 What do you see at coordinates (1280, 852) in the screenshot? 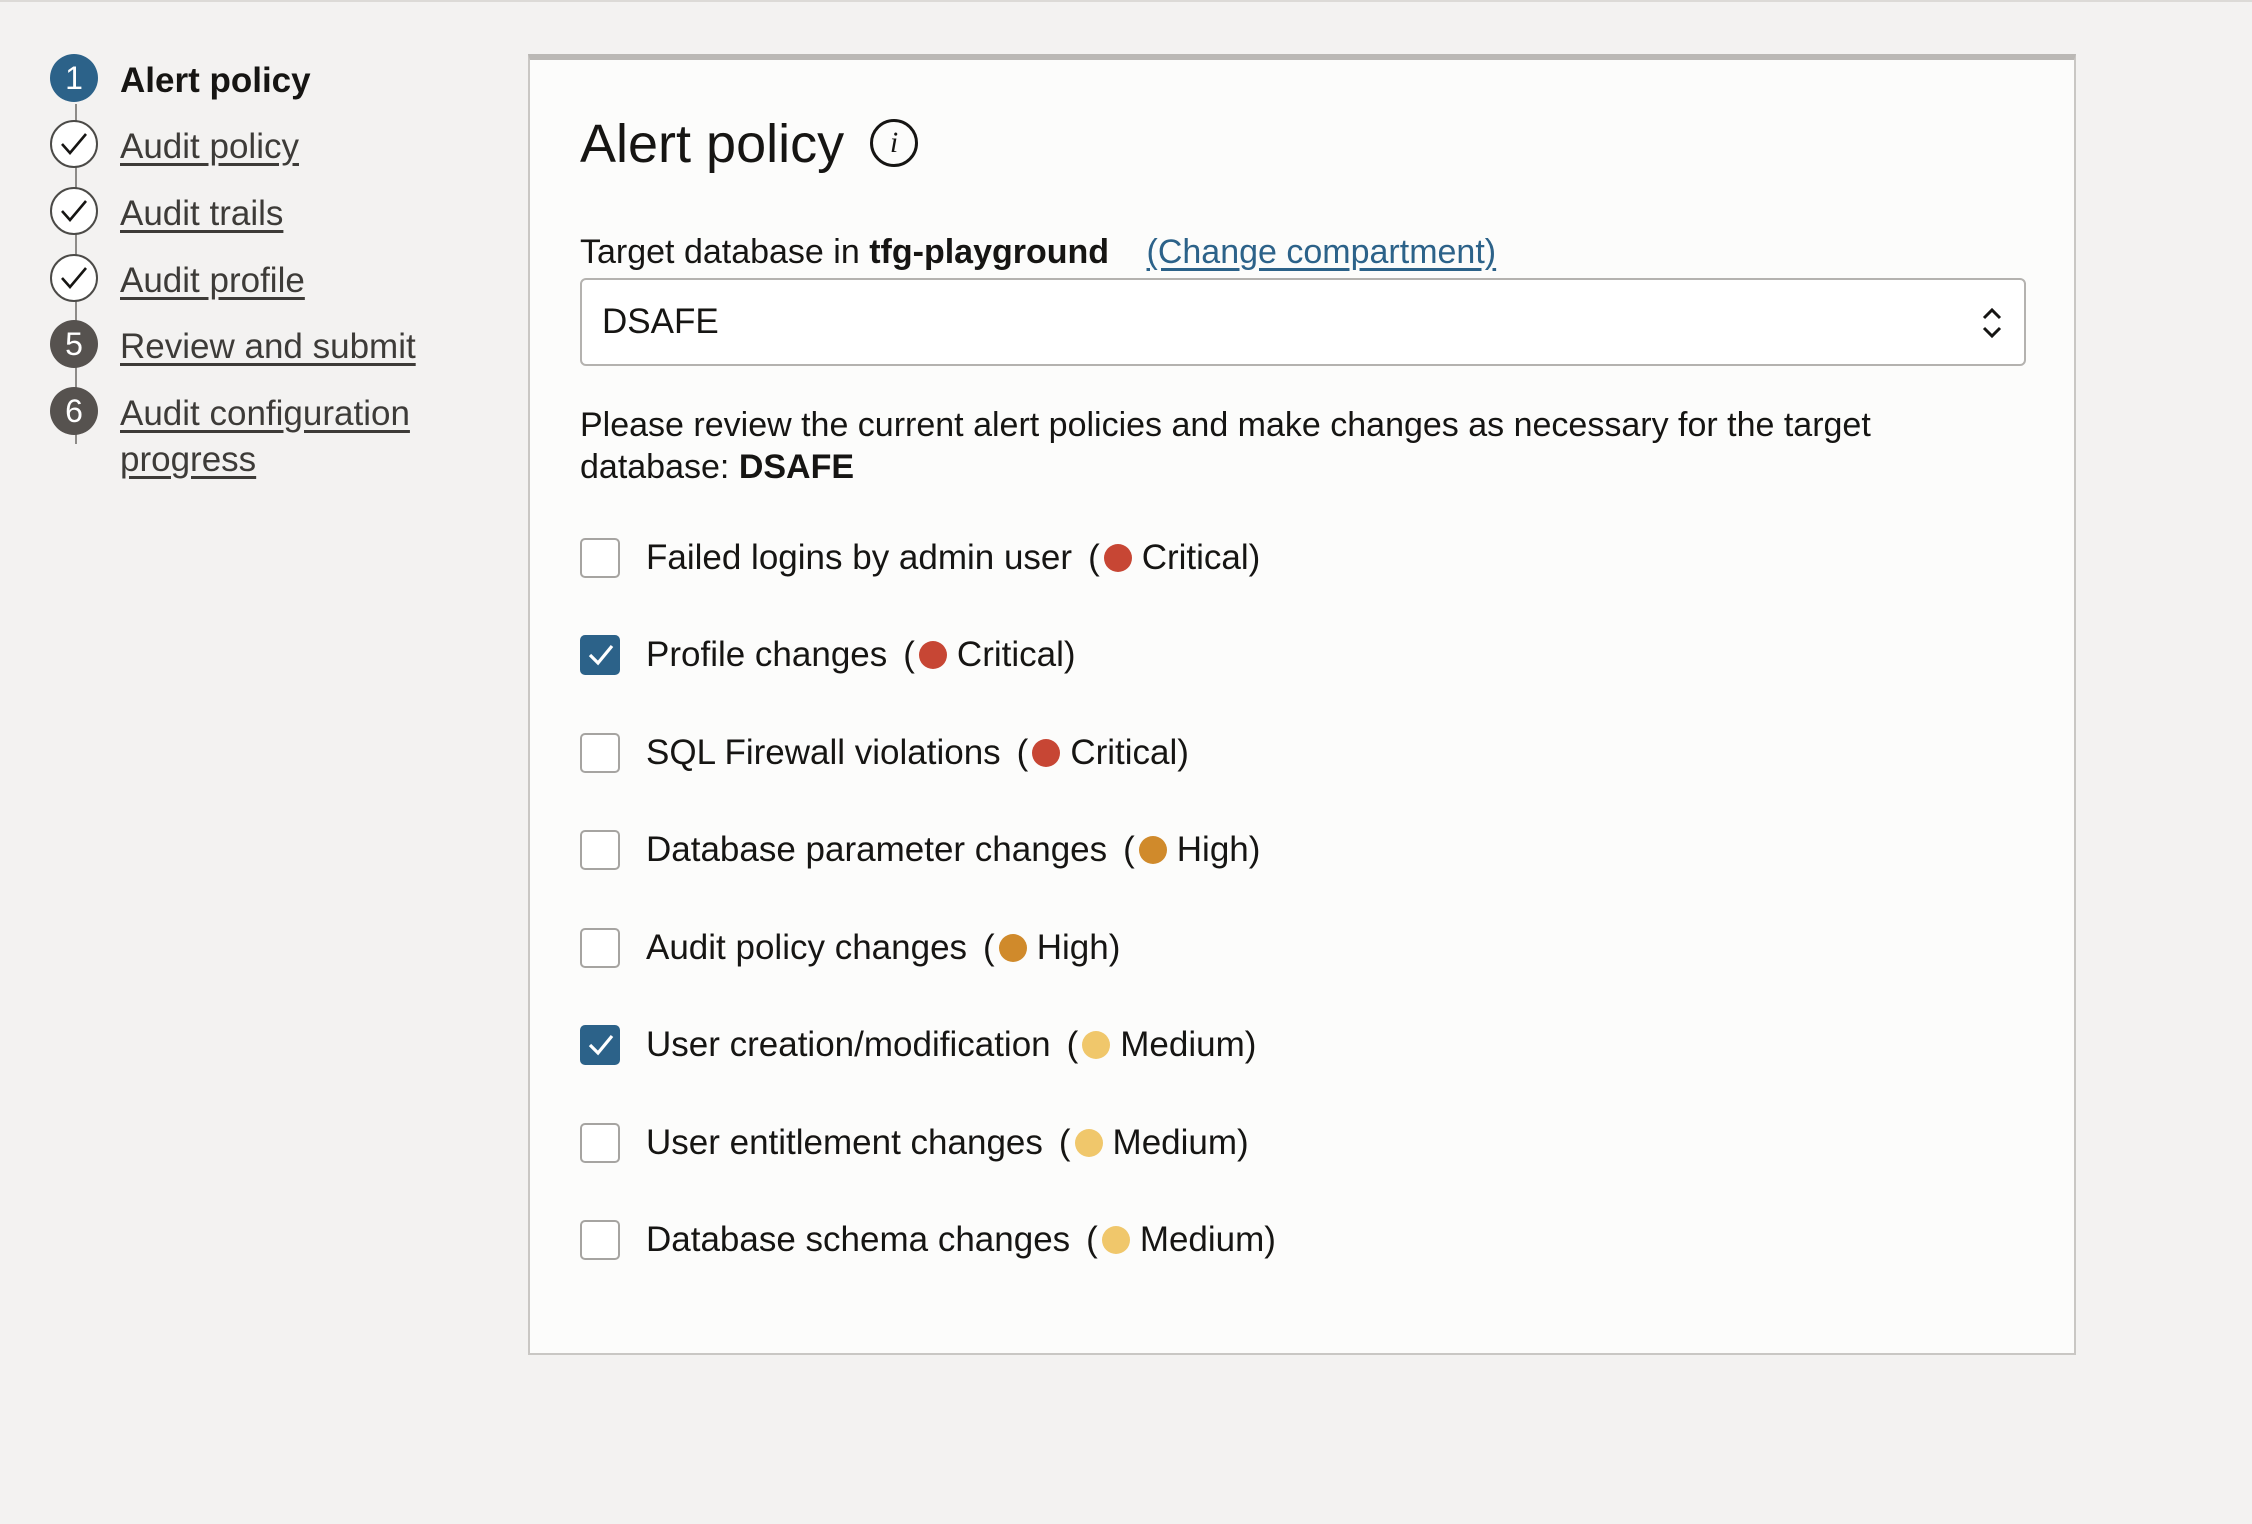
I see `alert-policy-row: Database parameter changes (High)` at bounding box center [1280, 852].